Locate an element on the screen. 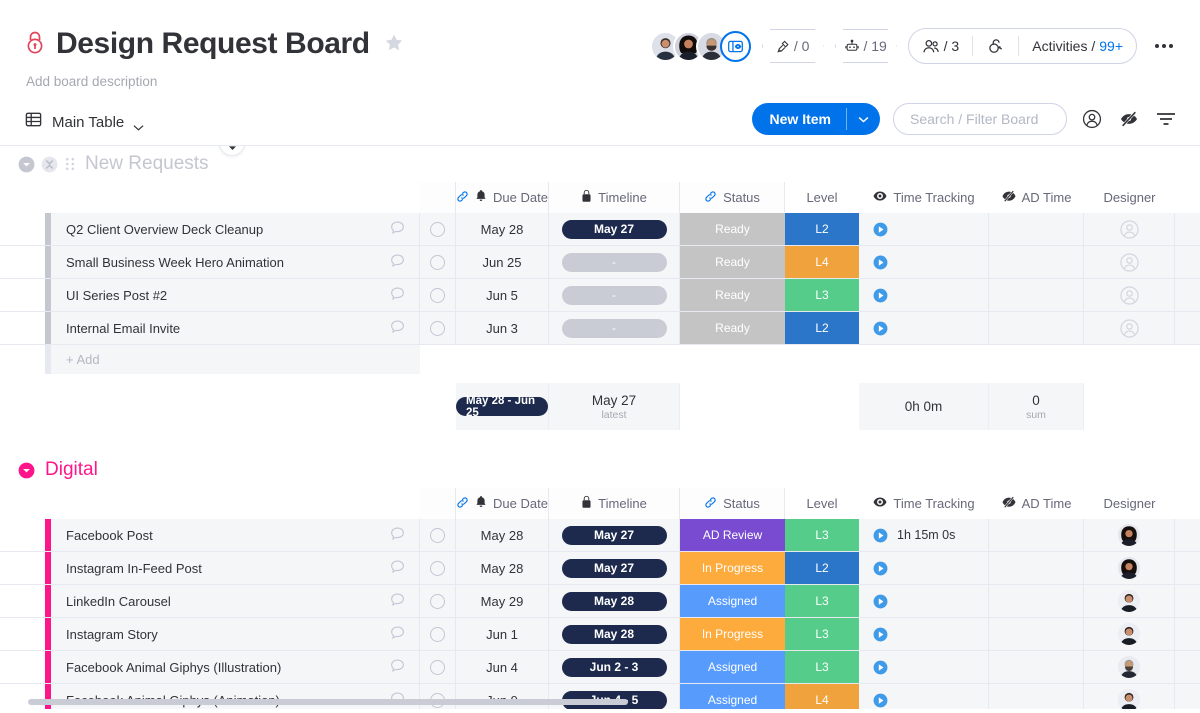 The image size is (1200, 713). cell-time-tracking: 1h 15m 0s is located at coordinates (924, 535).